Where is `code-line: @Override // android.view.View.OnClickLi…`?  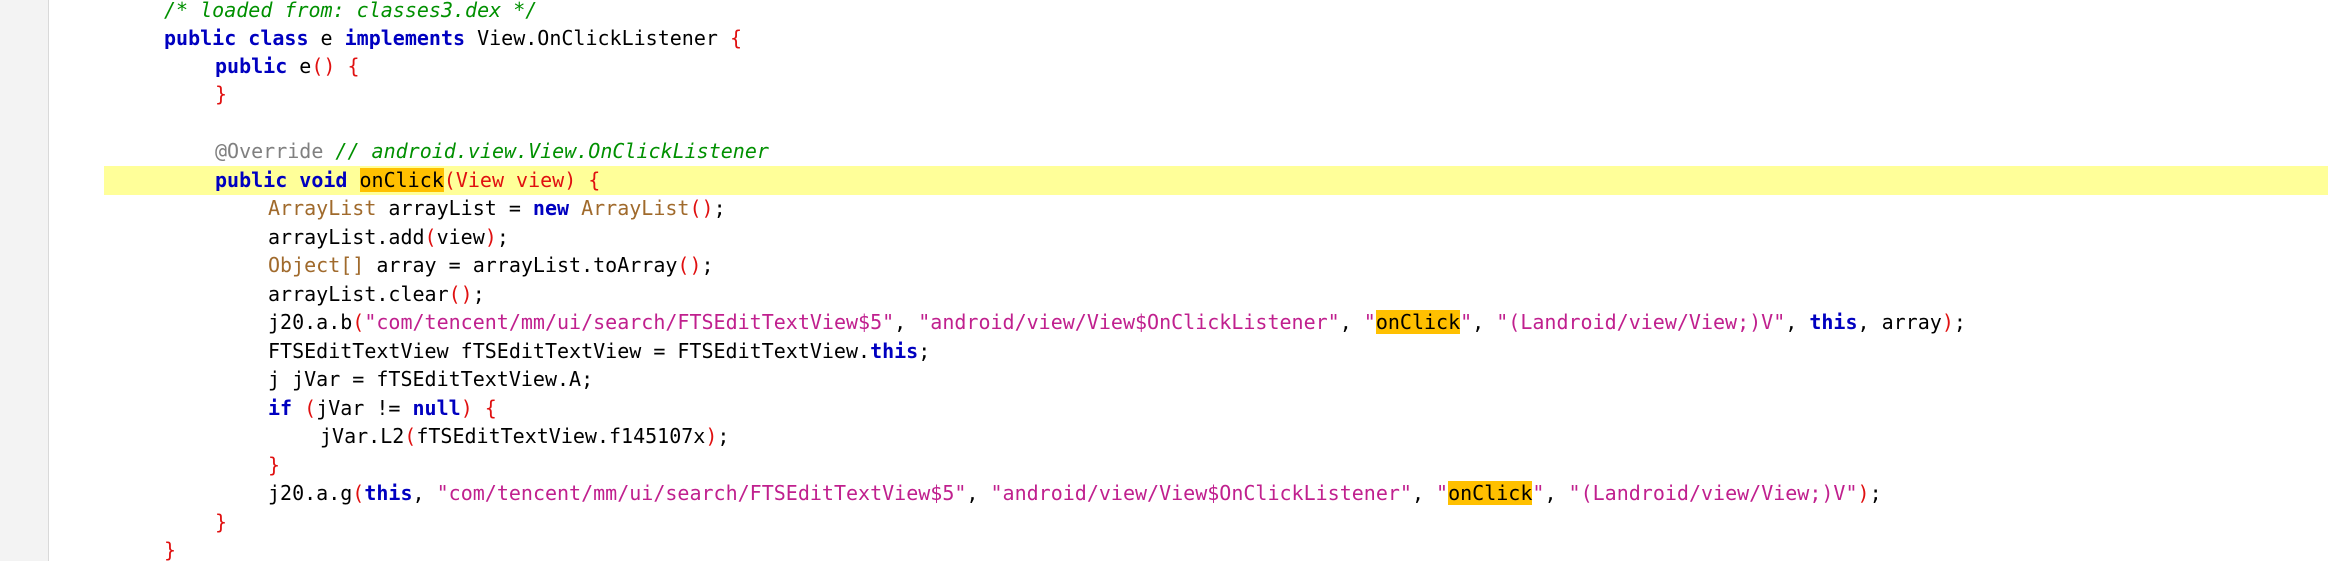 code-line: @Override // android.view.View.OnClickLi… is located at coordinates (1188, 151).